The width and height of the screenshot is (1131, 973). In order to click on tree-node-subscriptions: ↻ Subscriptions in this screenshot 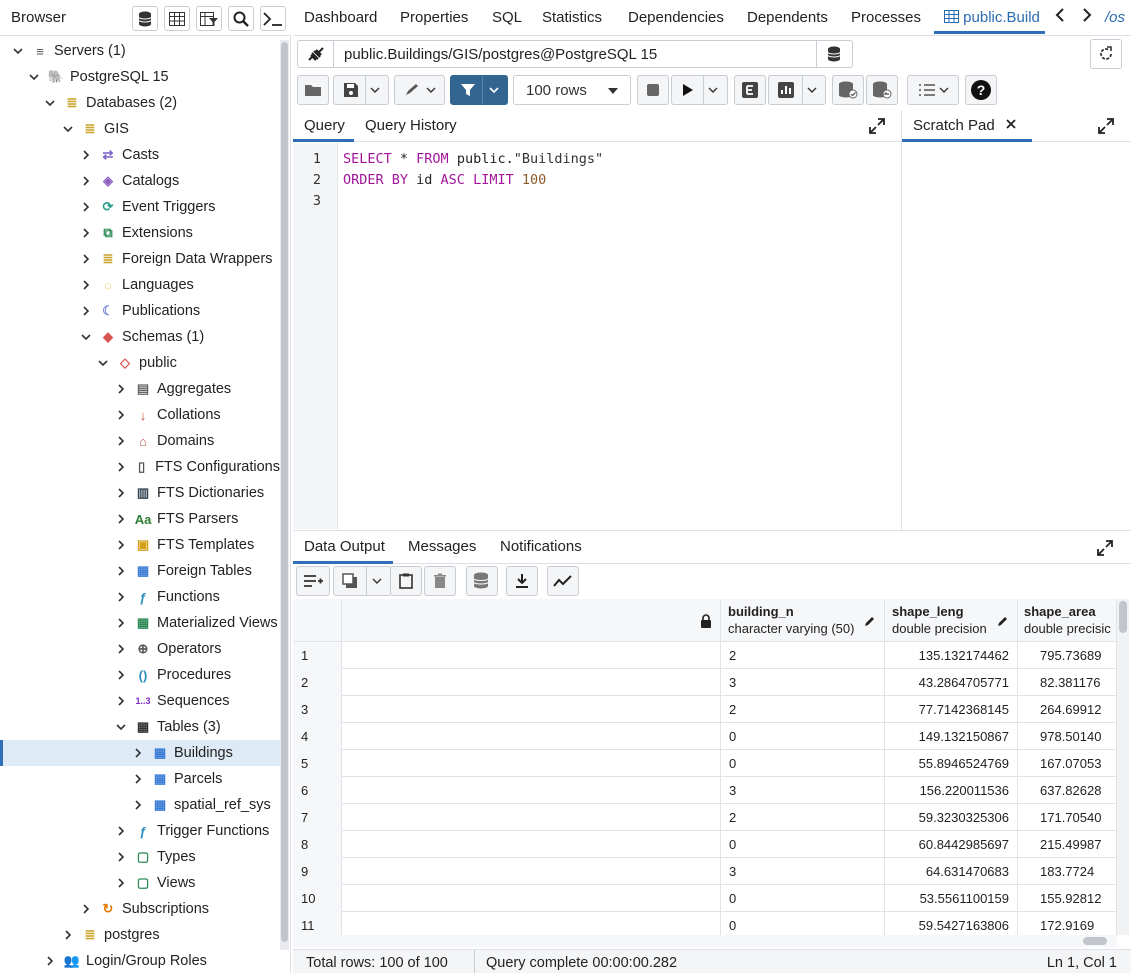, I will do `click(140, 909)`.